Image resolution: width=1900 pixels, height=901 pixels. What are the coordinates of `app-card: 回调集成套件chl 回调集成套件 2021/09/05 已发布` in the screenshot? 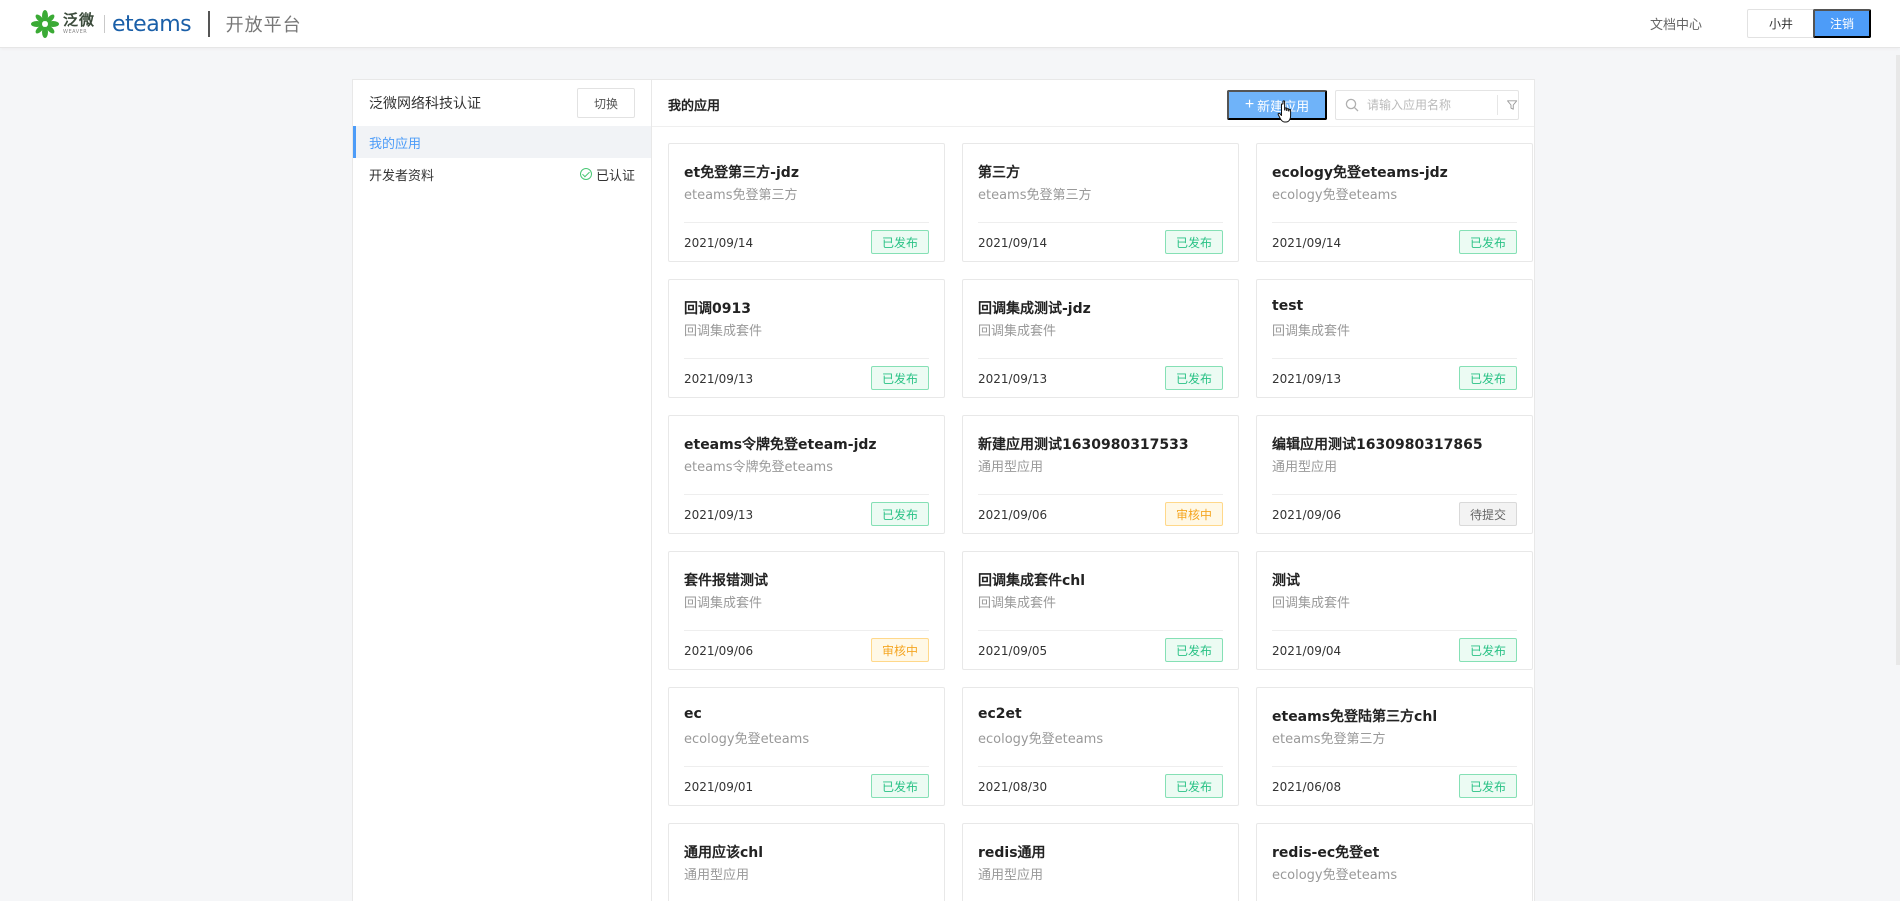 It's located at (1100, 610).